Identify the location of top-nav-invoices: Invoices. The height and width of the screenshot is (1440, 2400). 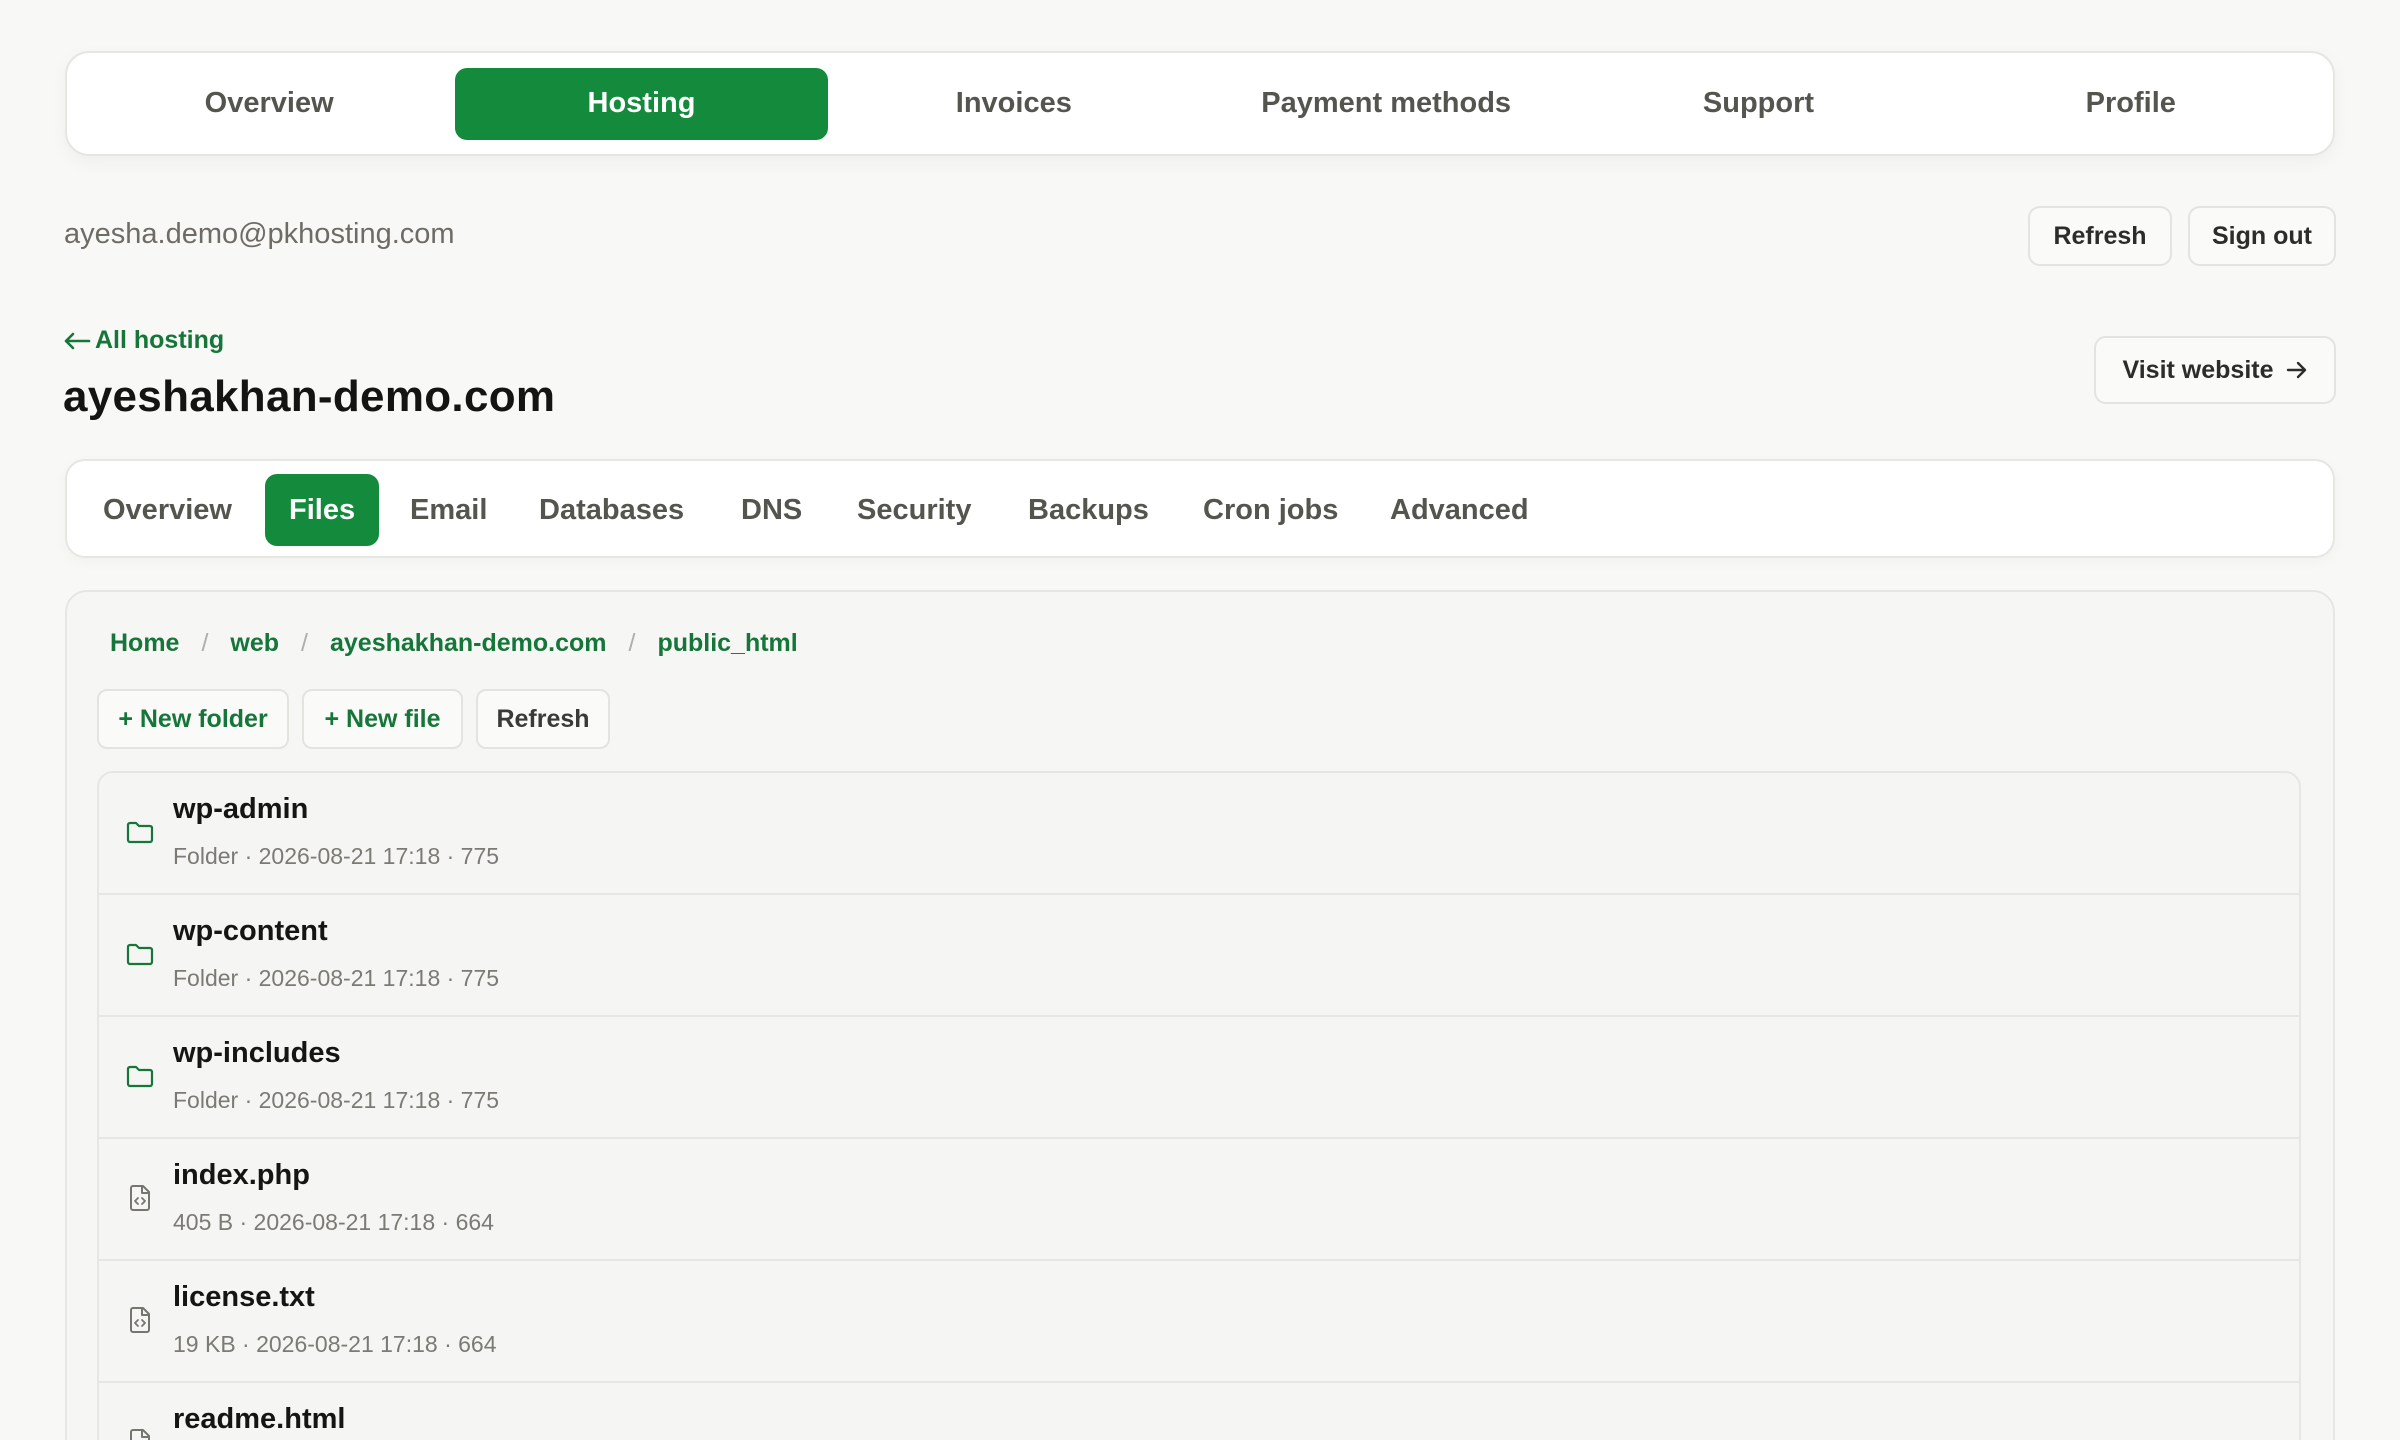
(1014, 104).